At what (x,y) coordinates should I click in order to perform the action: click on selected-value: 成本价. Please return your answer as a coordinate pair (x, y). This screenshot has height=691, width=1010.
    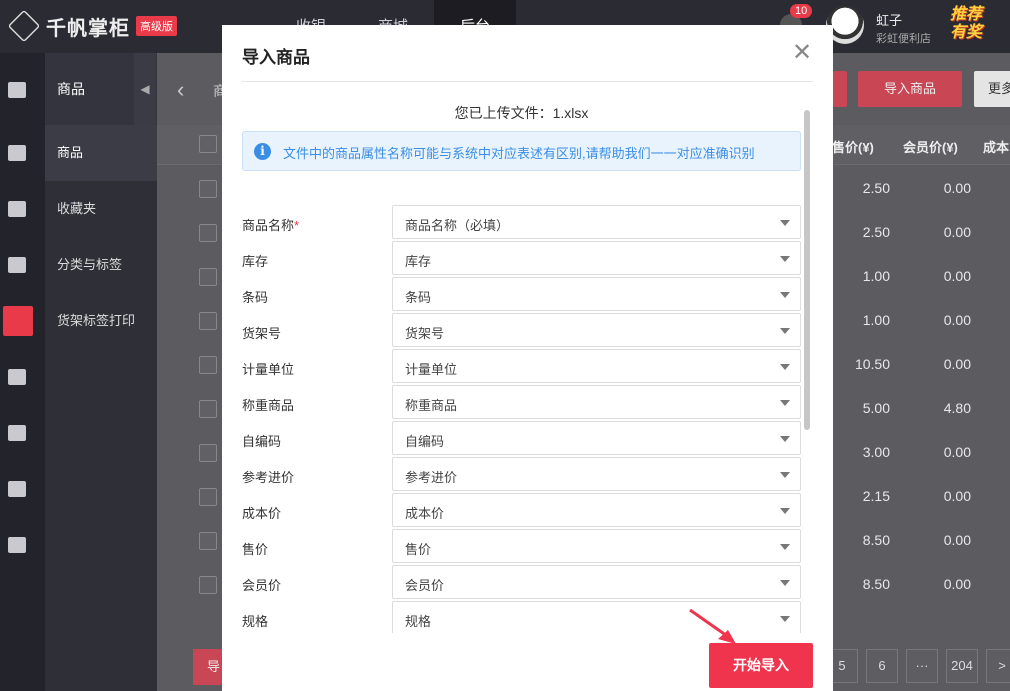
    Looking at the image, I should click on (425, 513).